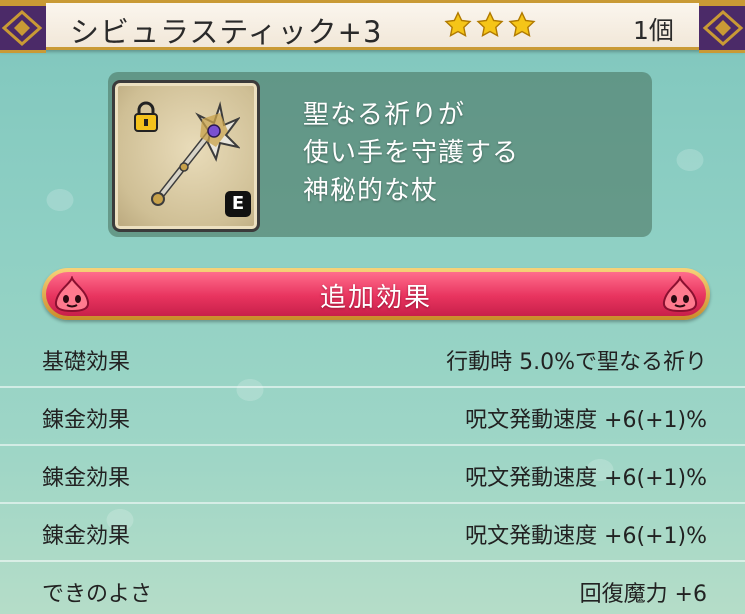 This screenshot has height=614, width=745. What do you see at coordinates (226, 32) in the screenshot?
I see `item-name: シビュラスティック+3` at bounding box center [226, 32].